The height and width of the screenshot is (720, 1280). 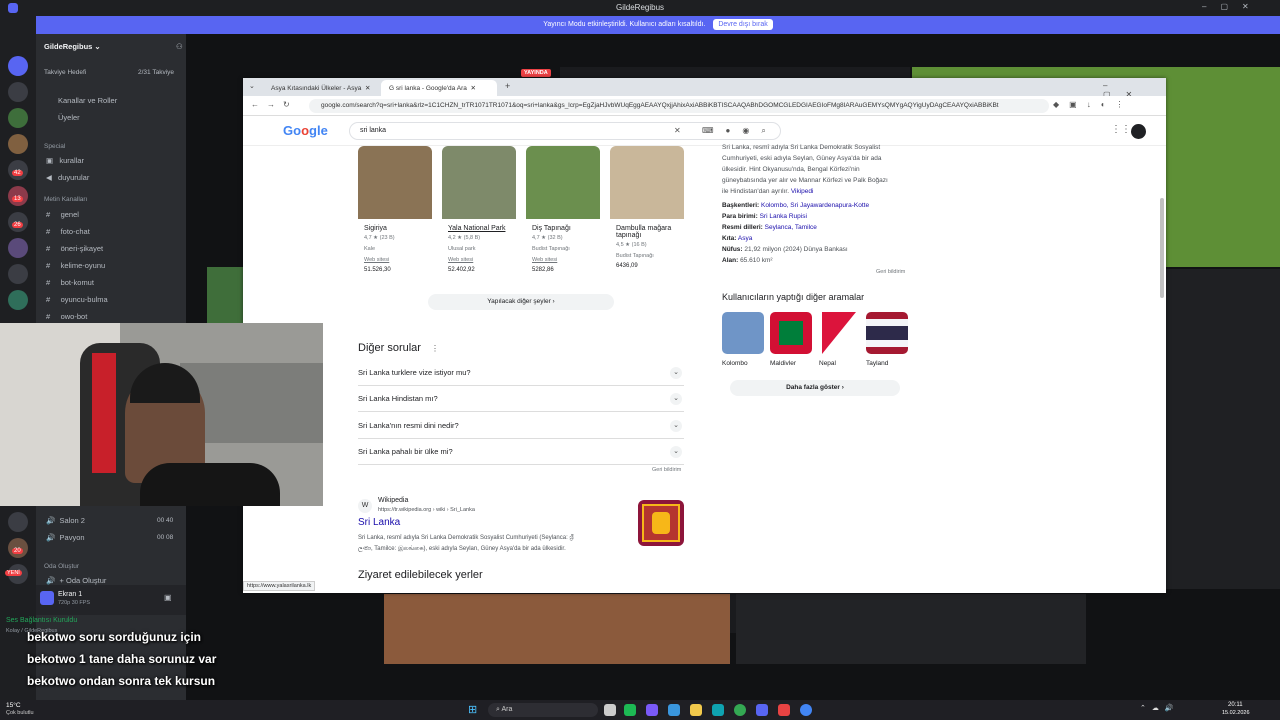 I want to click on extension-icons: ◆▣↓◐⋮, so click(x=1093, y=104).